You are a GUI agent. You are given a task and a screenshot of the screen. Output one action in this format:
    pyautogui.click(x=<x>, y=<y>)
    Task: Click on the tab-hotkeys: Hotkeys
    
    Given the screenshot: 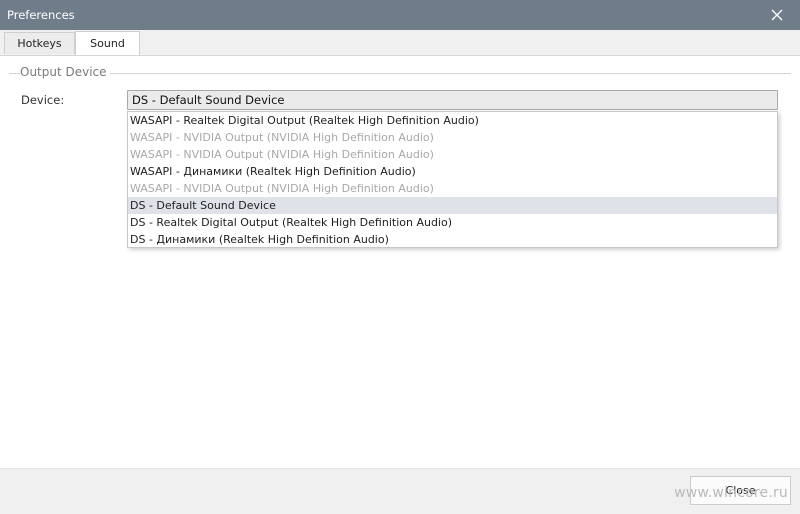 What is the action you would take?
    pyautogui.click(x=39, y=43)
    